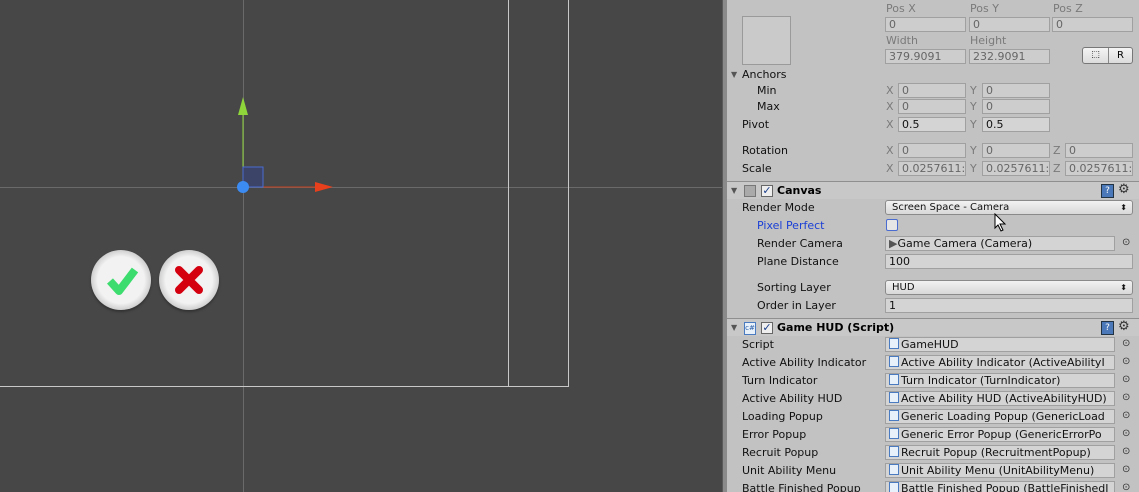 This screenshot has height=492, width=1139. Describe the element at coordinates (932, 150) in the screenshot. I see `rotation-x-field: 0` at that location.